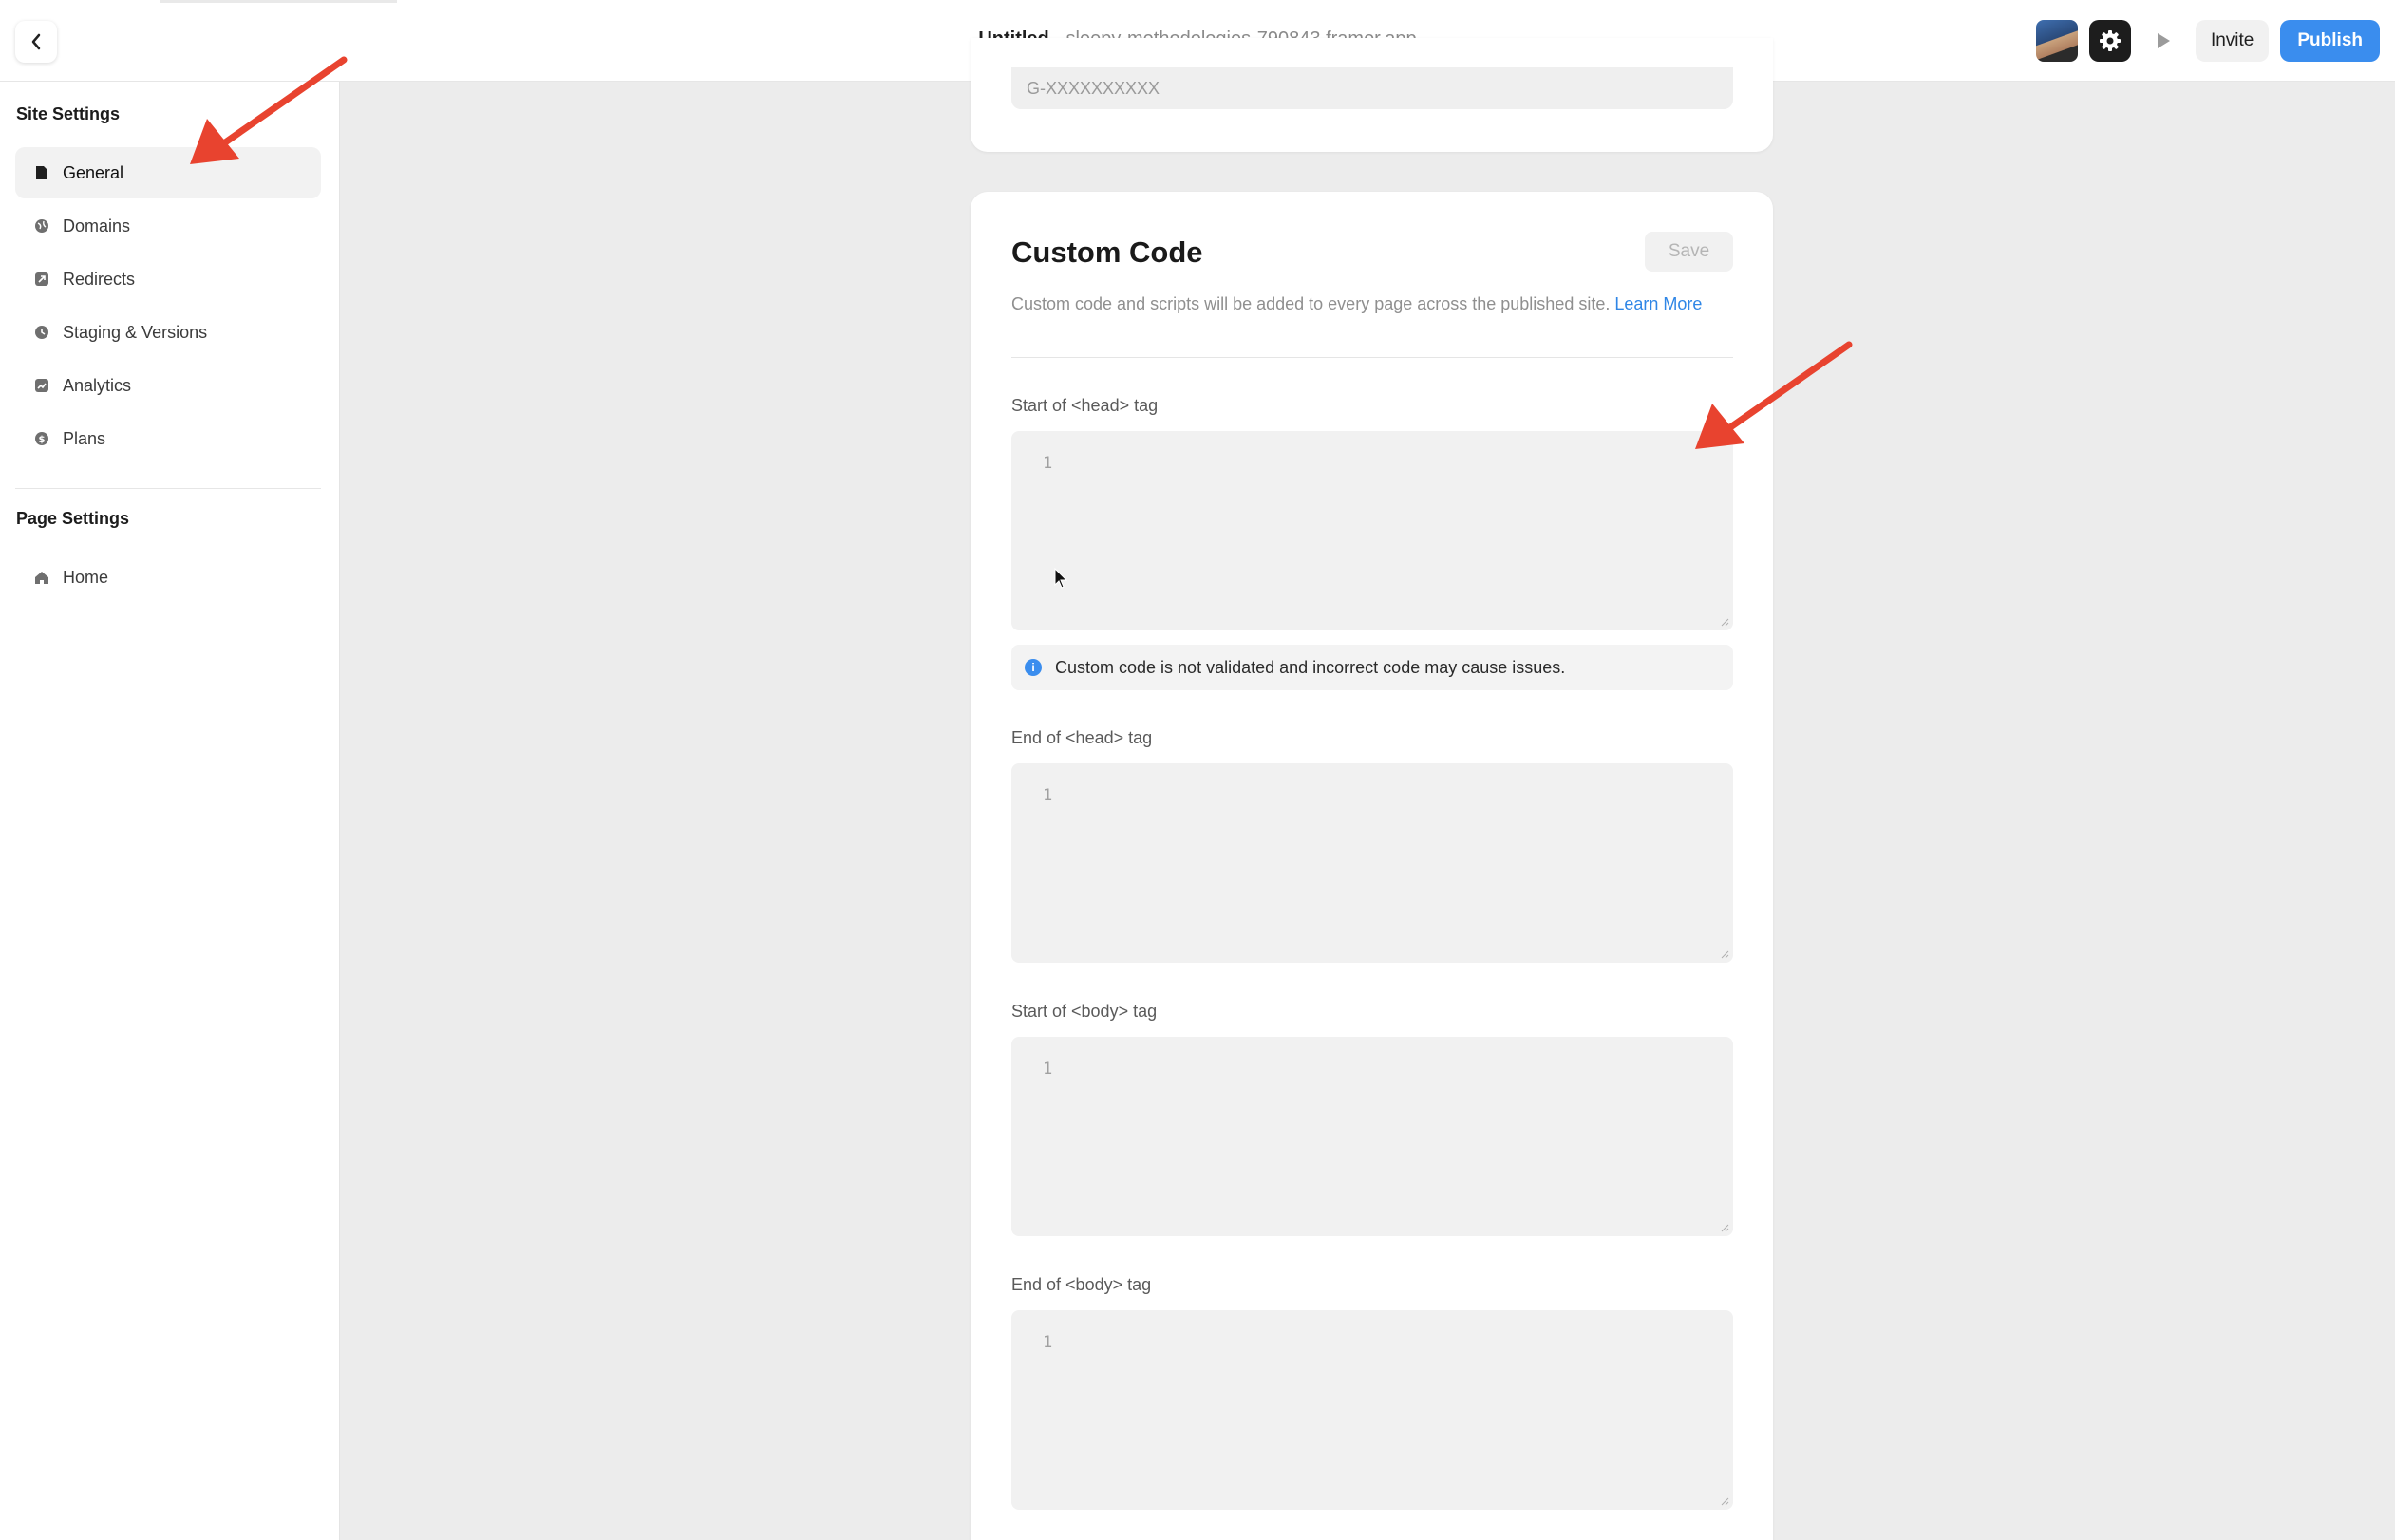 The width and height of the screenshot is (2395, 1540). I want to click on site-settings-heading: Site Settings, so click(68, 114).